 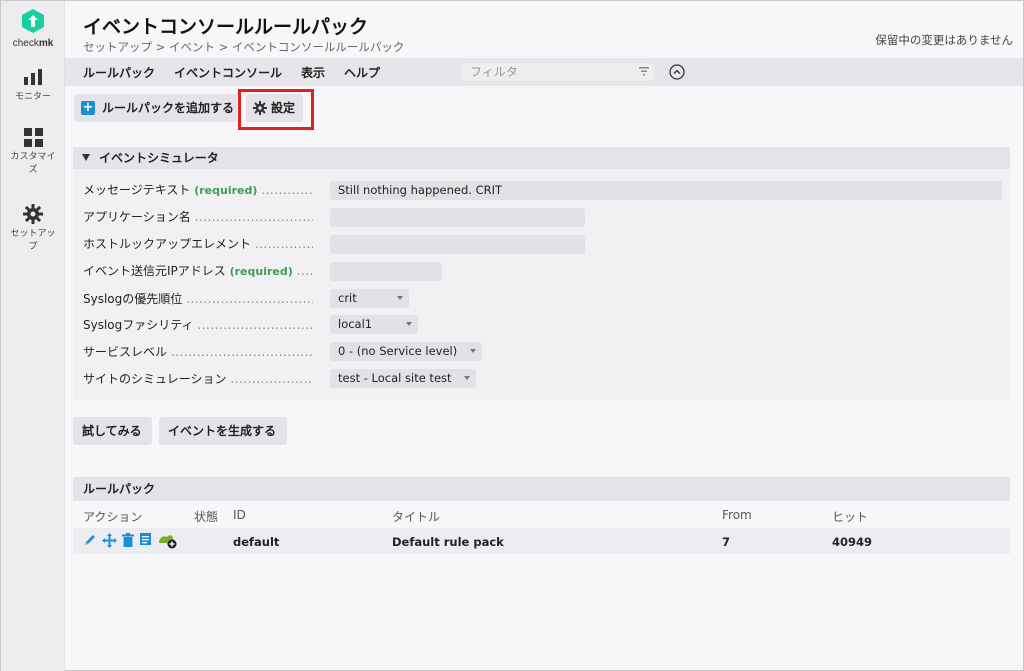 I want to click on host-lookup-input, so click(x=457, y=244).